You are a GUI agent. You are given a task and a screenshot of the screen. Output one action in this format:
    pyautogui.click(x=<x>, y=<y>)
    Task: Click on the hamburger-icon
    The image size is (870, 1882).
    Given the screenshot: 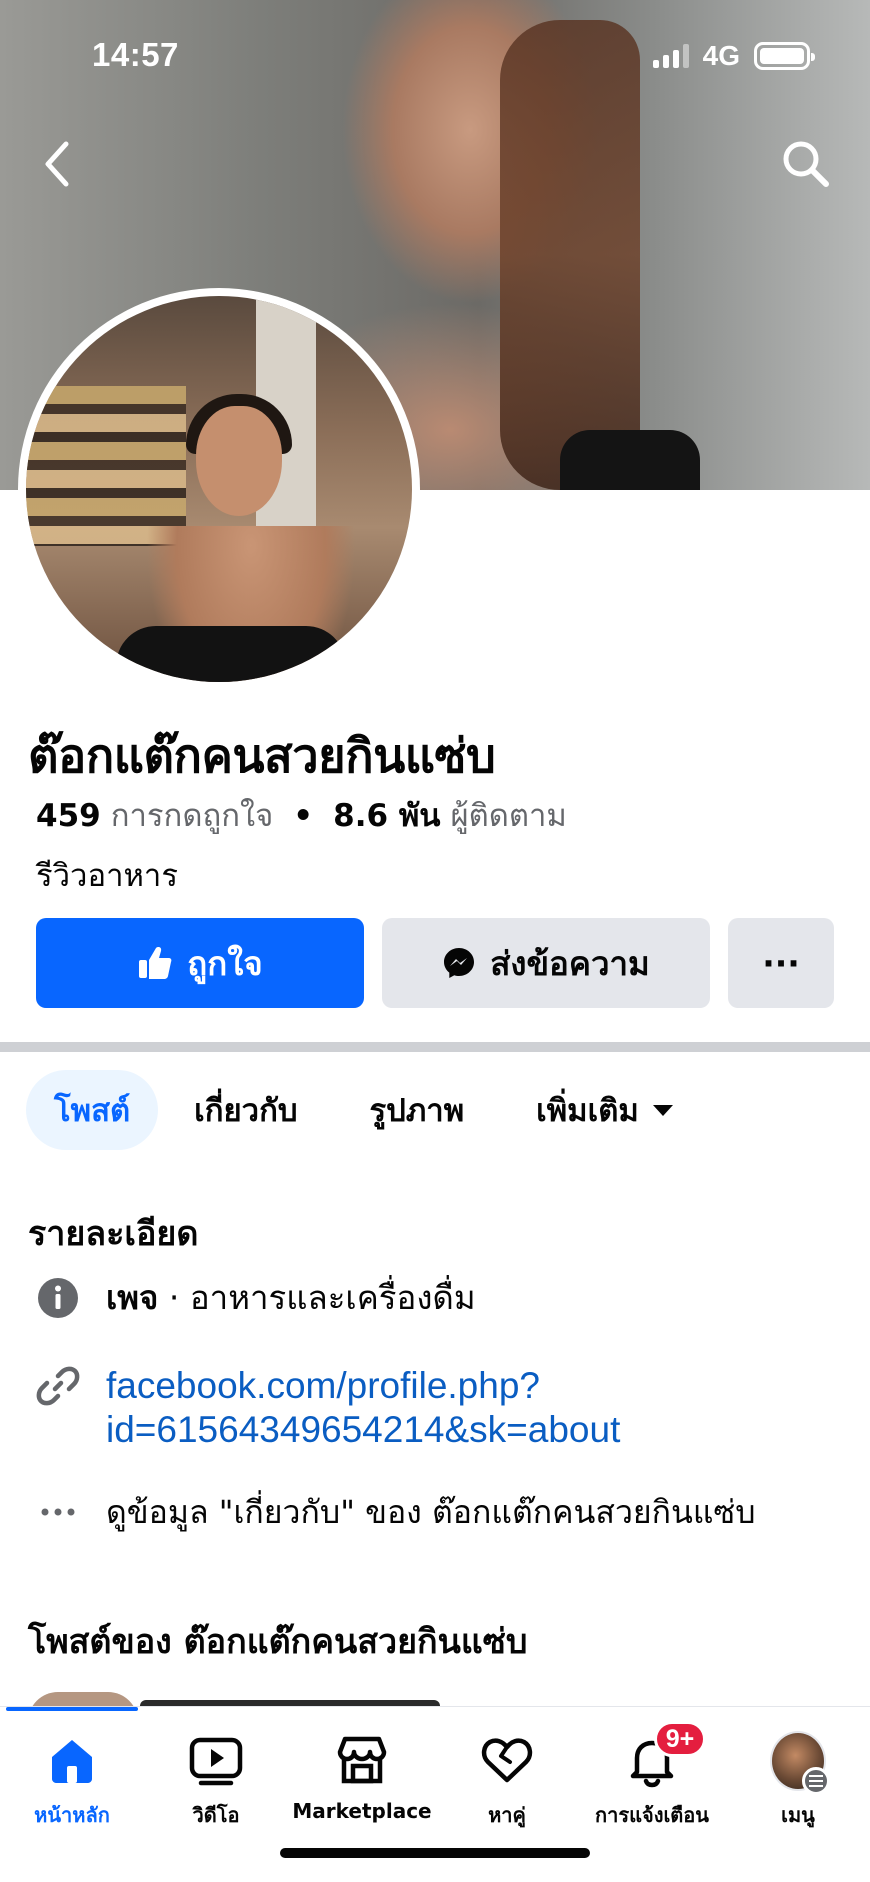 What is the action you would take?
    pyautogui.click(x=816, y=1781)
    